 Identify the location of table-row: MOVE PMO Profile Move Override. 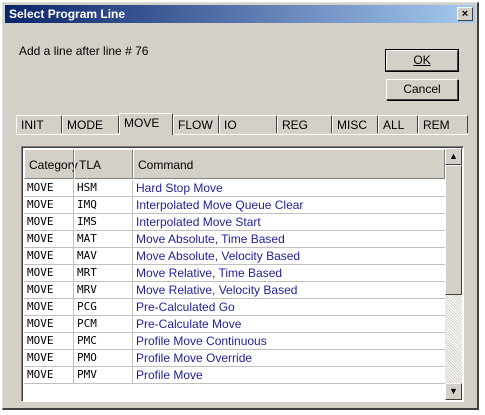
(234, 358).